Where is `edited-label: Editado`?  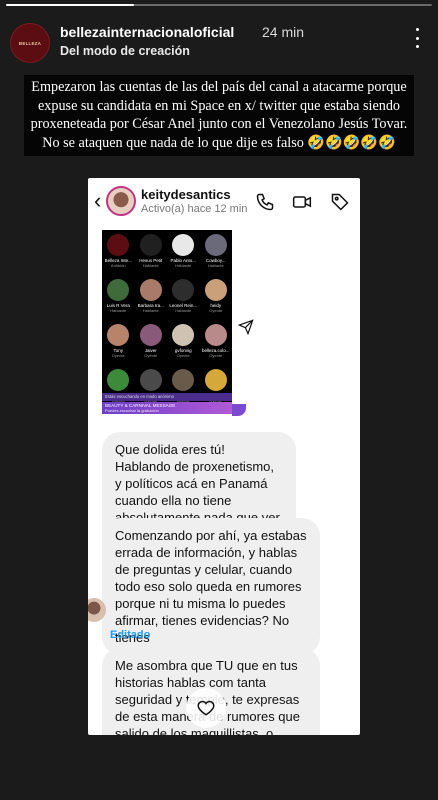
edited-label: Editado is located at coordinates (130, 635).